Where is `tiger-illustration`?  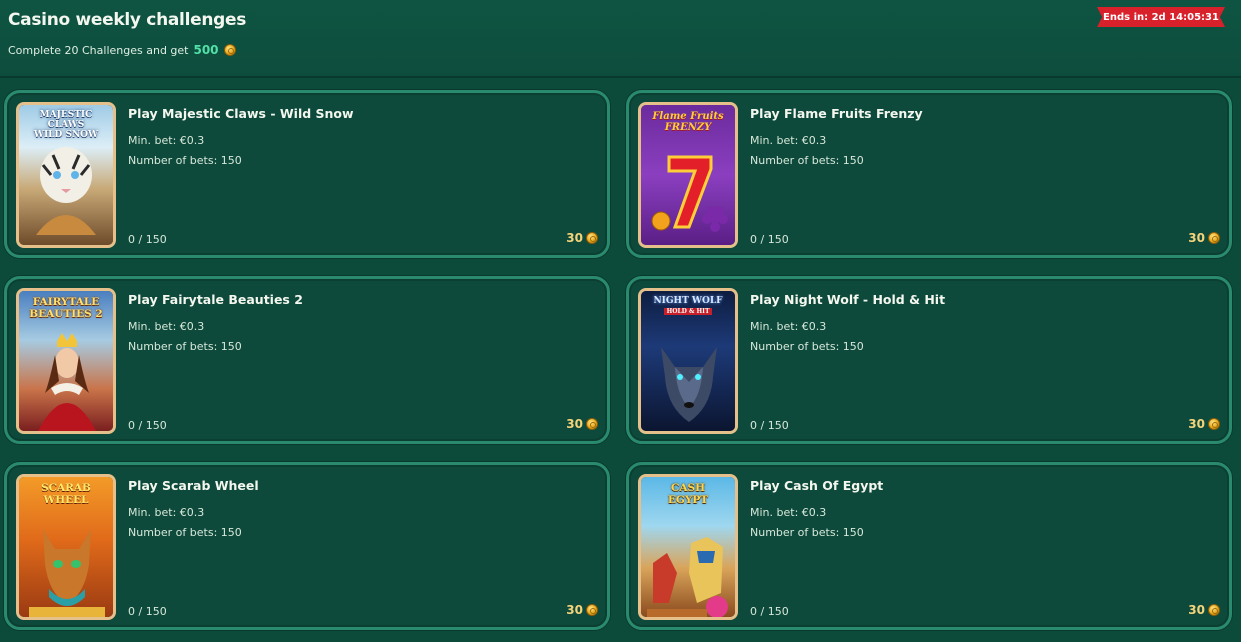
tiger-illustration is located at coordinates (66, 191).